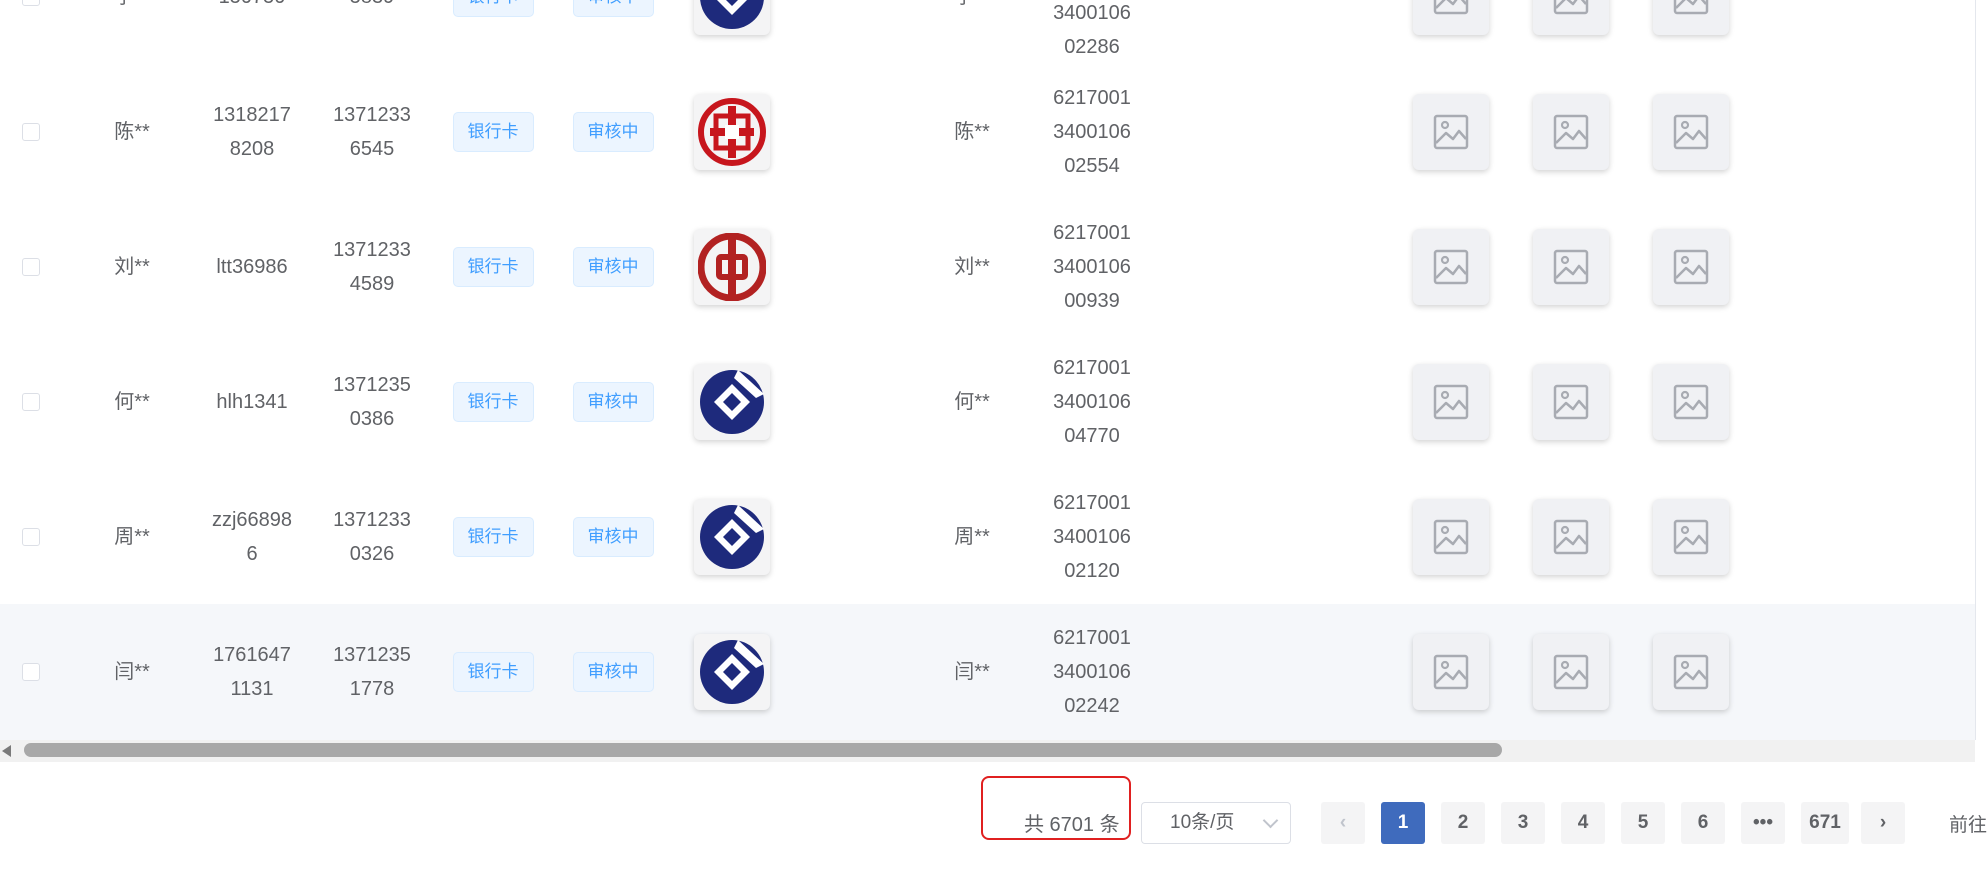  I want to click on phone-number: 1371235 1778, so click(372, 672).